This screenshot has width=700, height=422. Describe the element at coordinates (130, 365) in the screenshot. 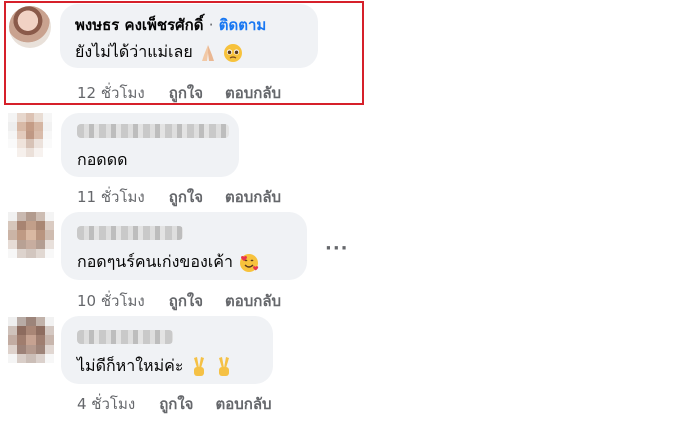

I see `comment-text-content: ไม่ดีก็หาใหม่ค่ะ` at that location.